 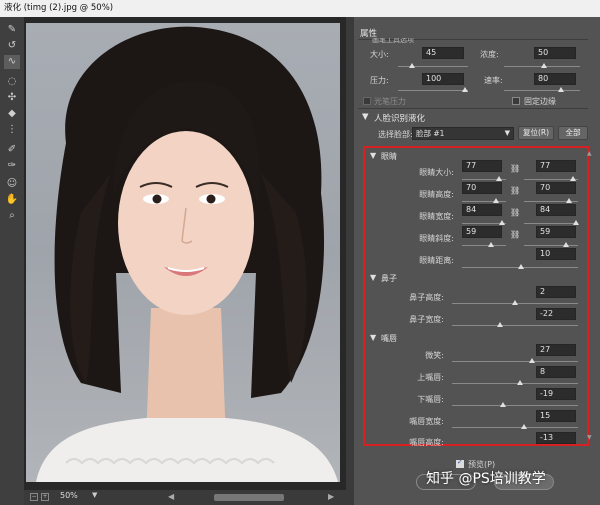 What do you see at coordinates (536, 133) in the screenshot?
I see `reset-button: 复位(R)` at bounding box center [536, 133].